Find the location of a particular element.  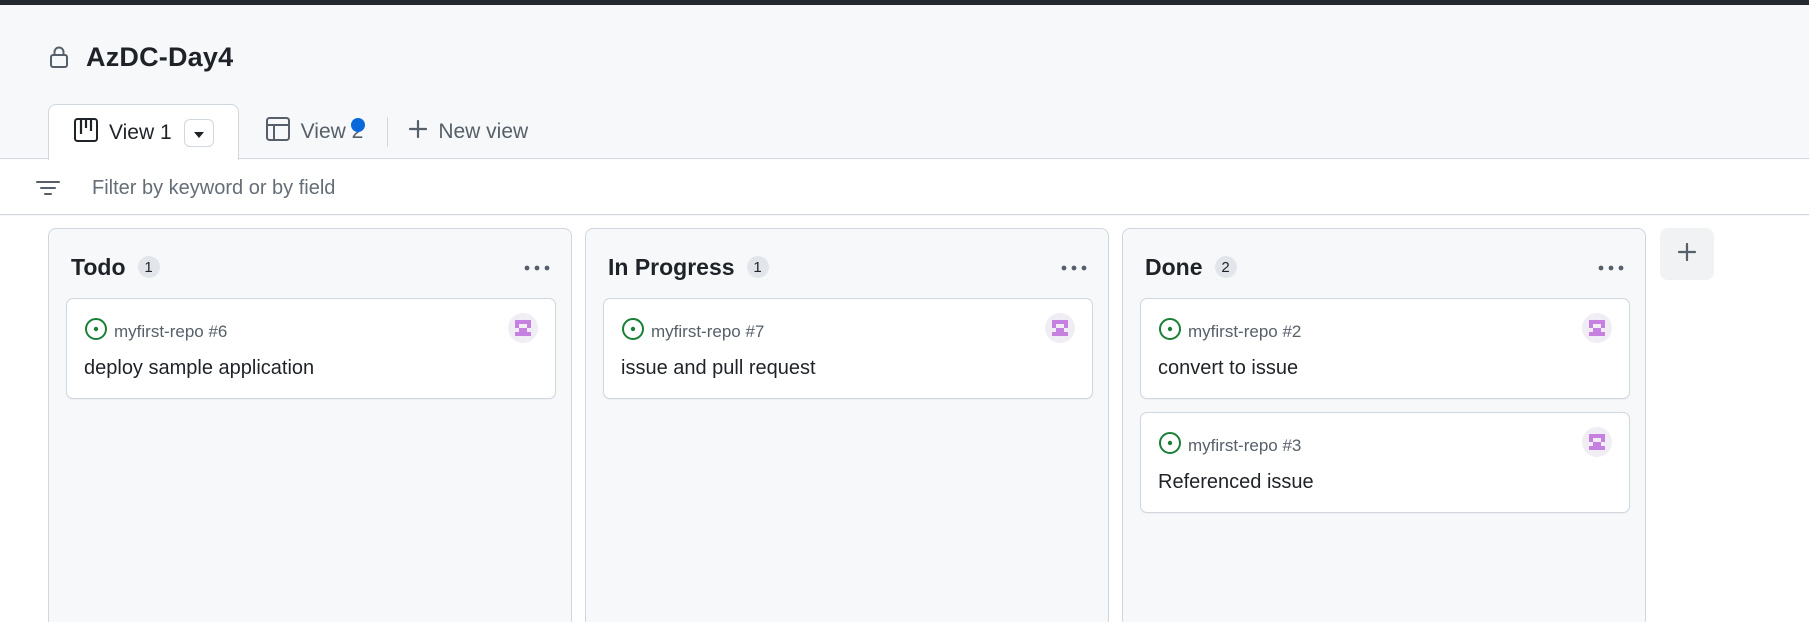

view-tabs: View 1 View 2 New view is located at coordinates (296, 132).